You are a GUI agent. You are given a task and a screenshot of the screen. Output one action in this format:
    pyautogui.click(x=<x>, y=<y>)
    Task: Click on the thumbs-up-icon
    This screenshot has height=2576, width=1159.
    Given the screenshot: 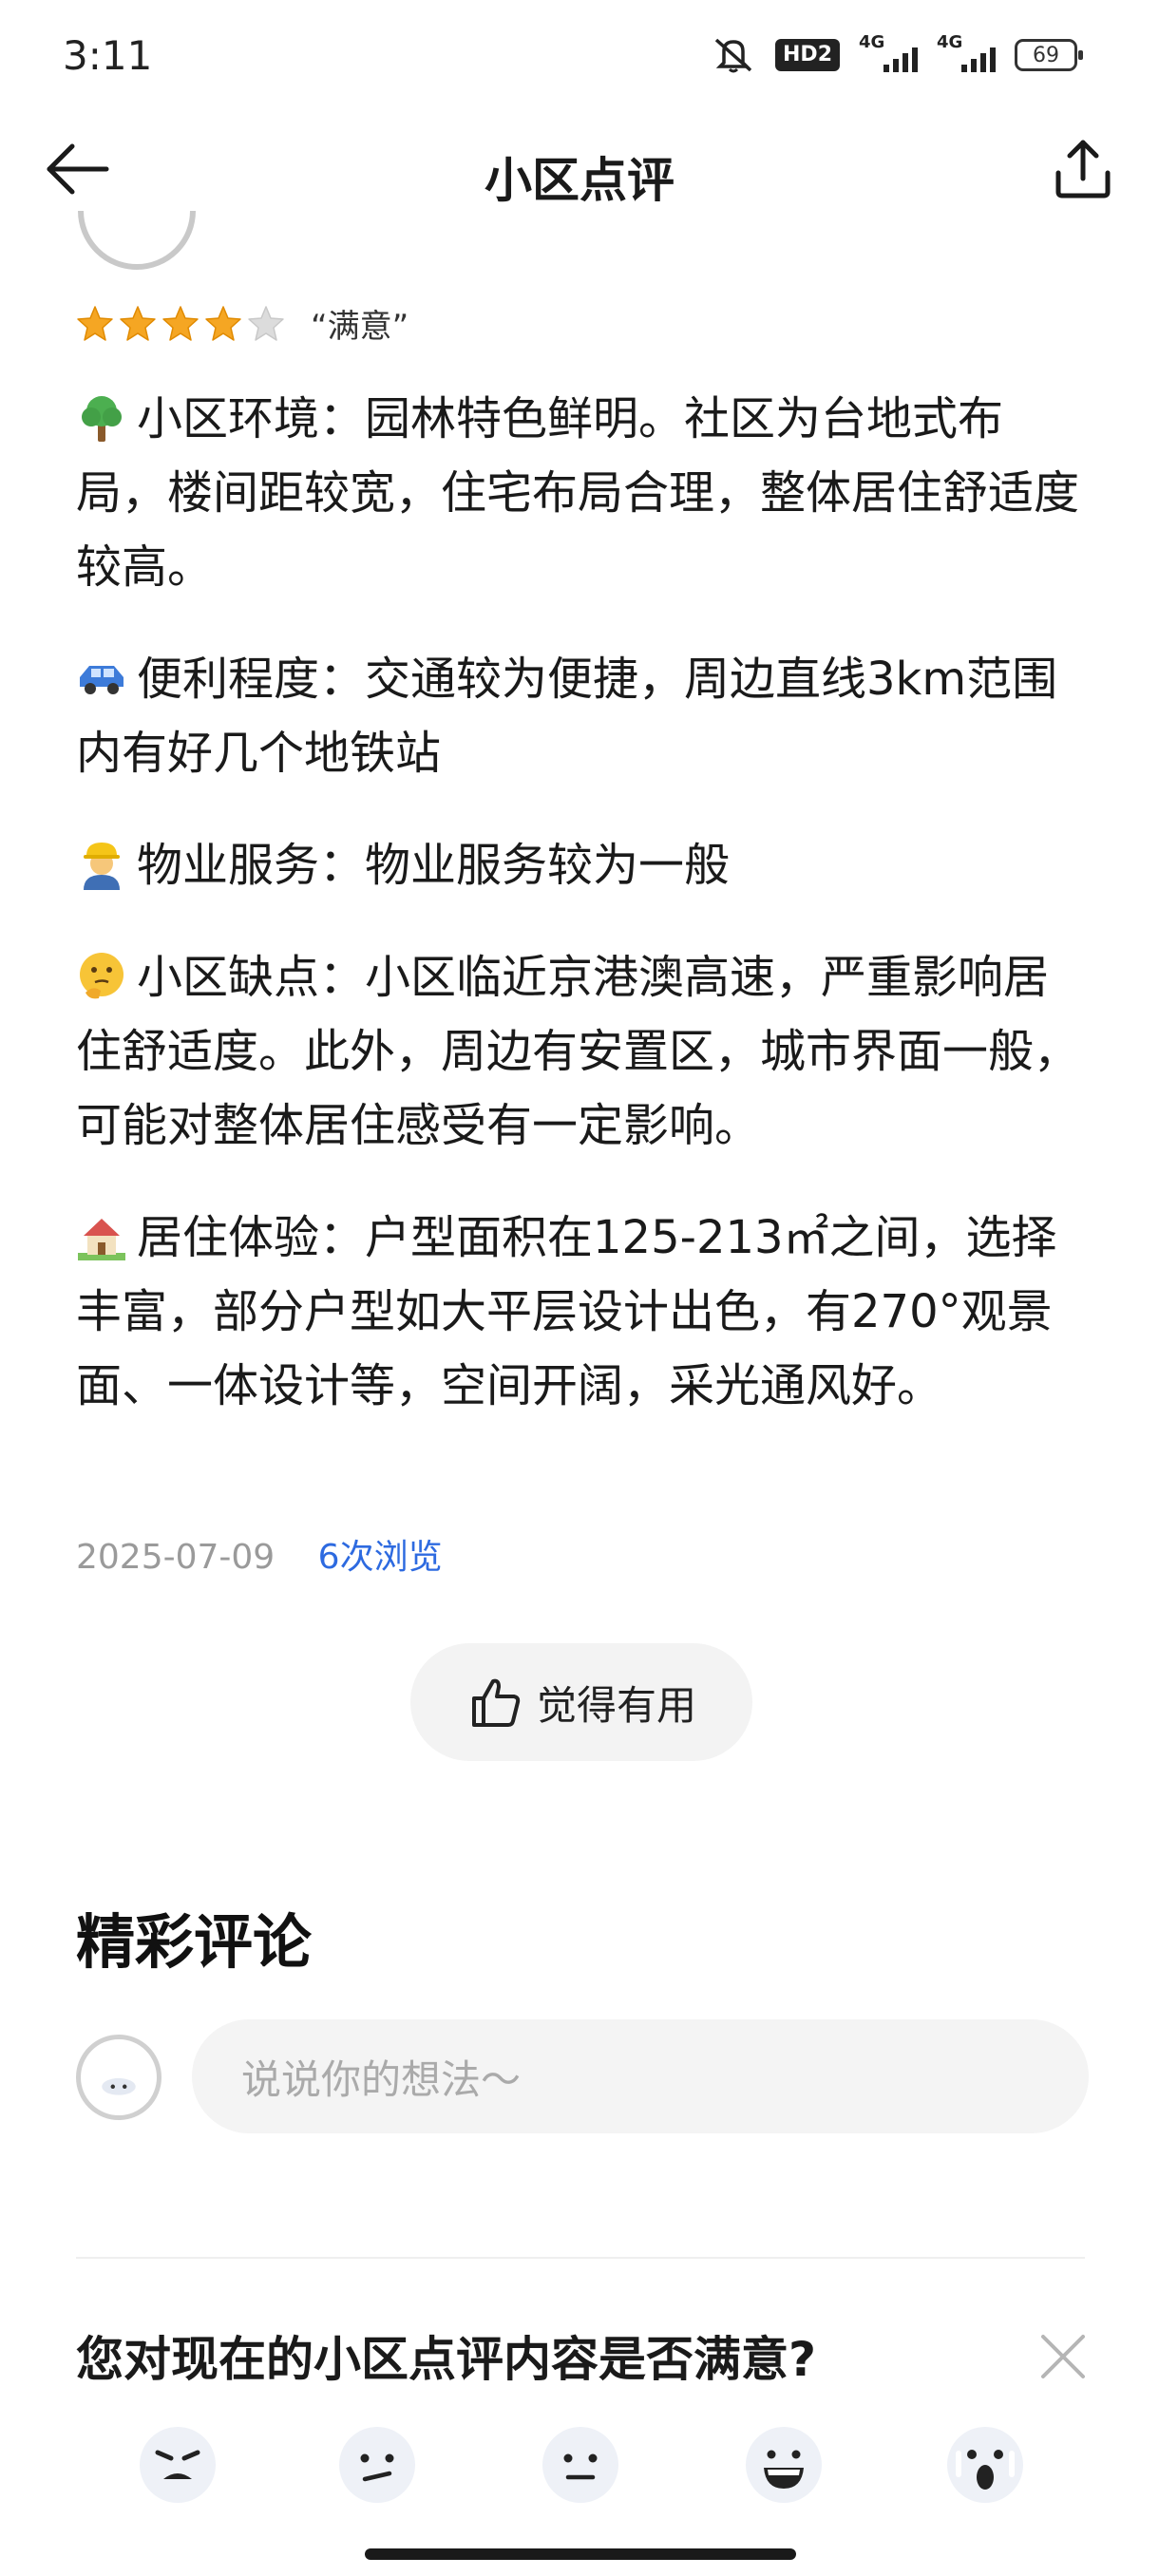 What is the action you would take?
    pyautogui.click(x=496, y=1702)
    